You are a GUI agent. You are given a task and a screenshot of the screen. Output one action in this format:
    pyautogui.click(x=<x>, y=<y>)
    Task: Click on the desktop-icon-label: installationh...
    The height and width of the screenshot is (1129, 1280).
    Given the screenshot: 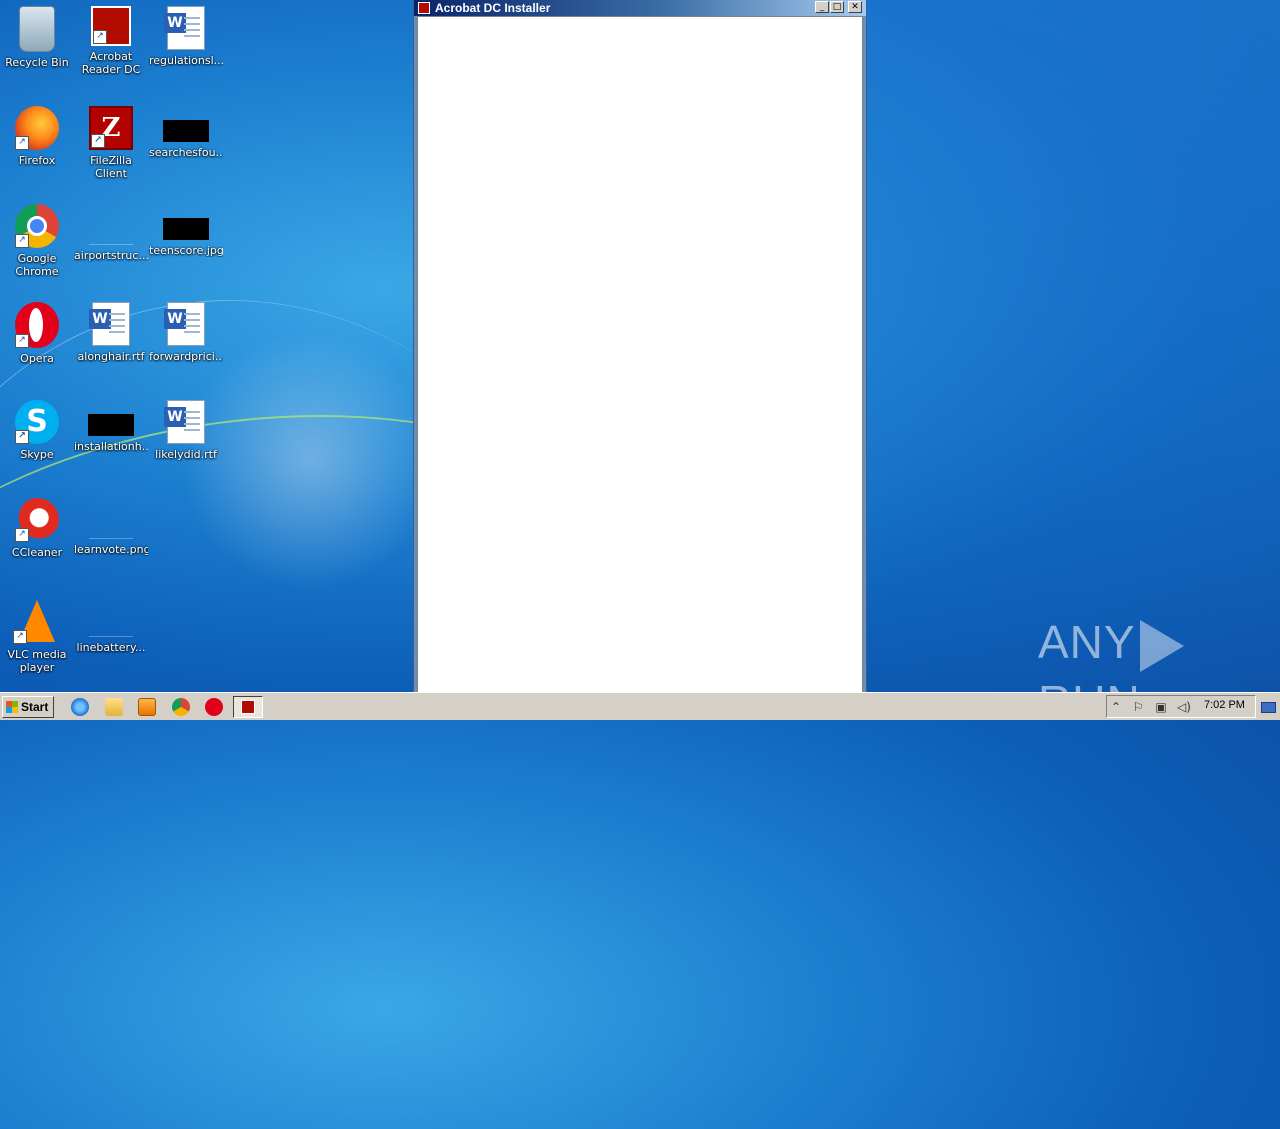 What is the action you would take?
    pyautogui.click(x=111, y=446)
    